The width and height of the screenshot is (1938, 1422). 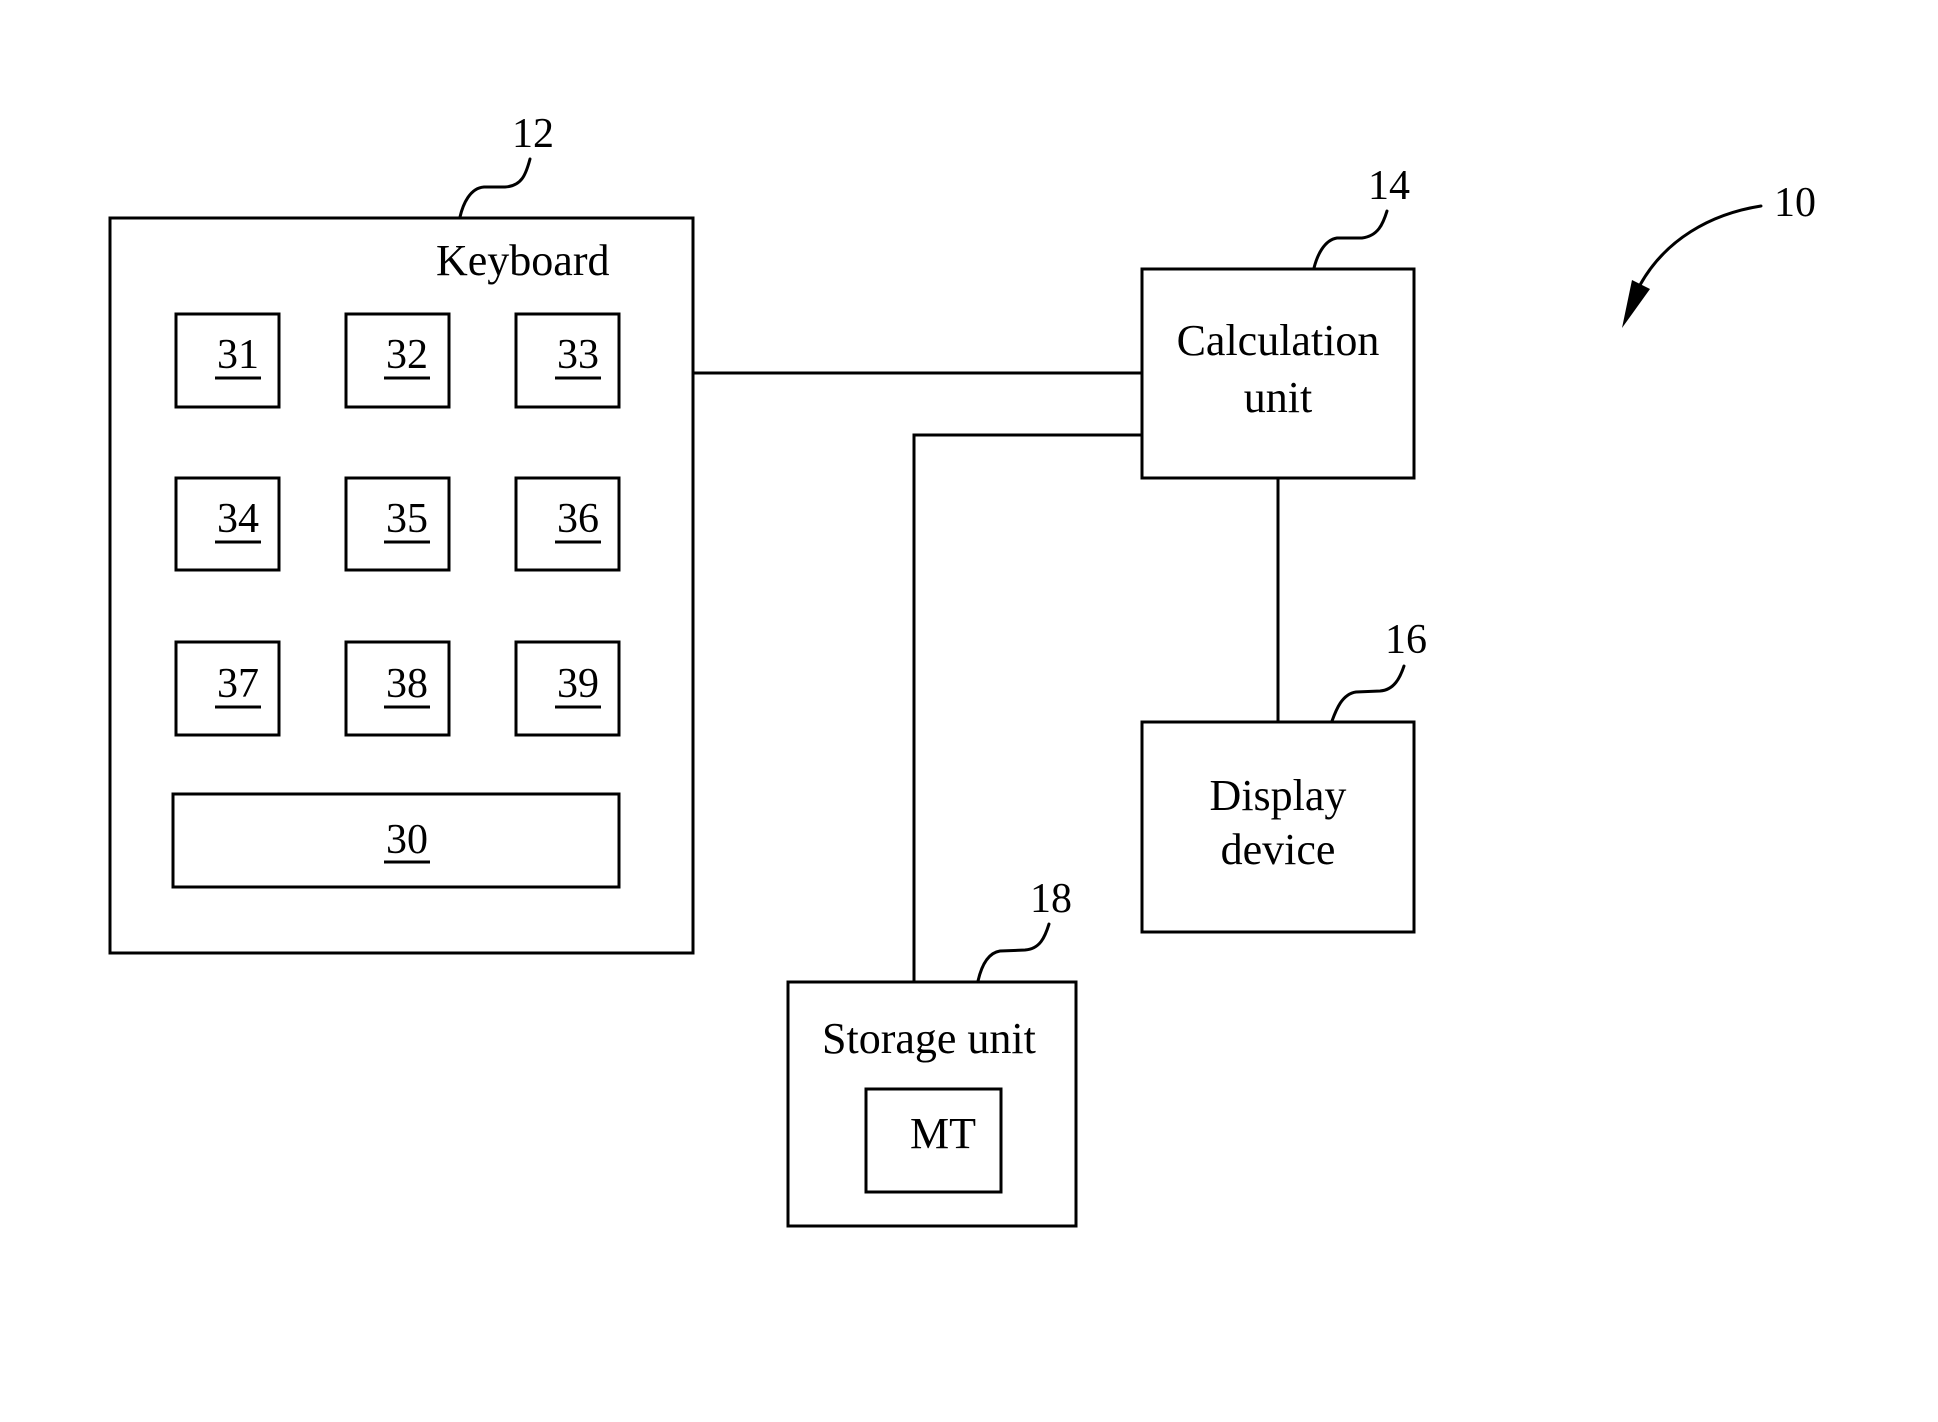 What do you see at coordinates (578, 355) in the screenshot?
I see `key-label: 33` at bounding box center [578, 355].